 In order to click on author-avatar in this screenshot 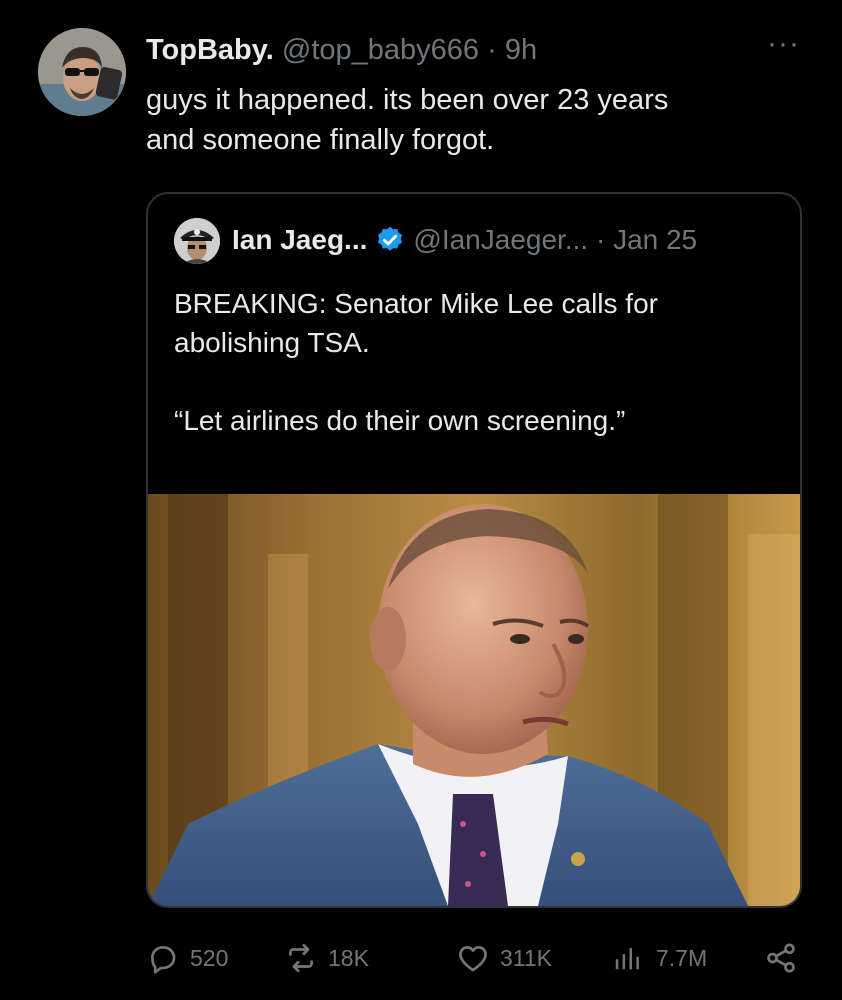, I will do `click(82, 72)`.